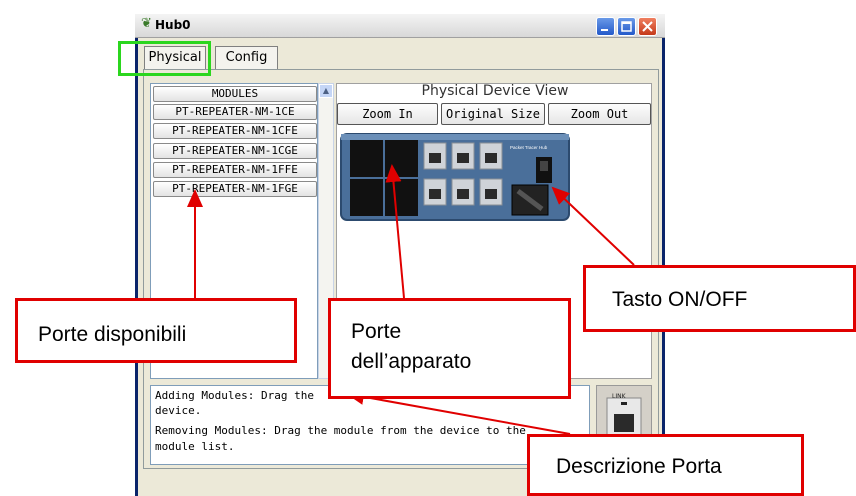  Describe the element at coordinates (235, 170) in the screenshot. I see `module-item: PT-REPEATER-NM-1FFE` at that location.